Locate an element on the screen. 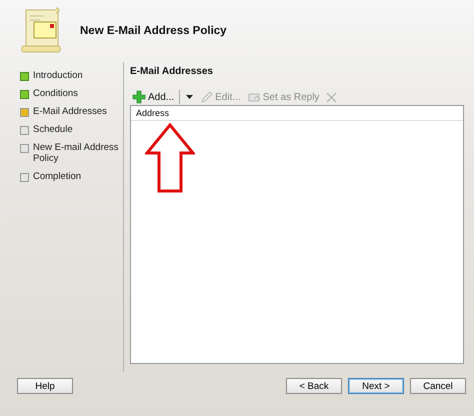 The height and width of the screenshot is (416, 474). back-button: < Back is located at coordinates (314, 386).